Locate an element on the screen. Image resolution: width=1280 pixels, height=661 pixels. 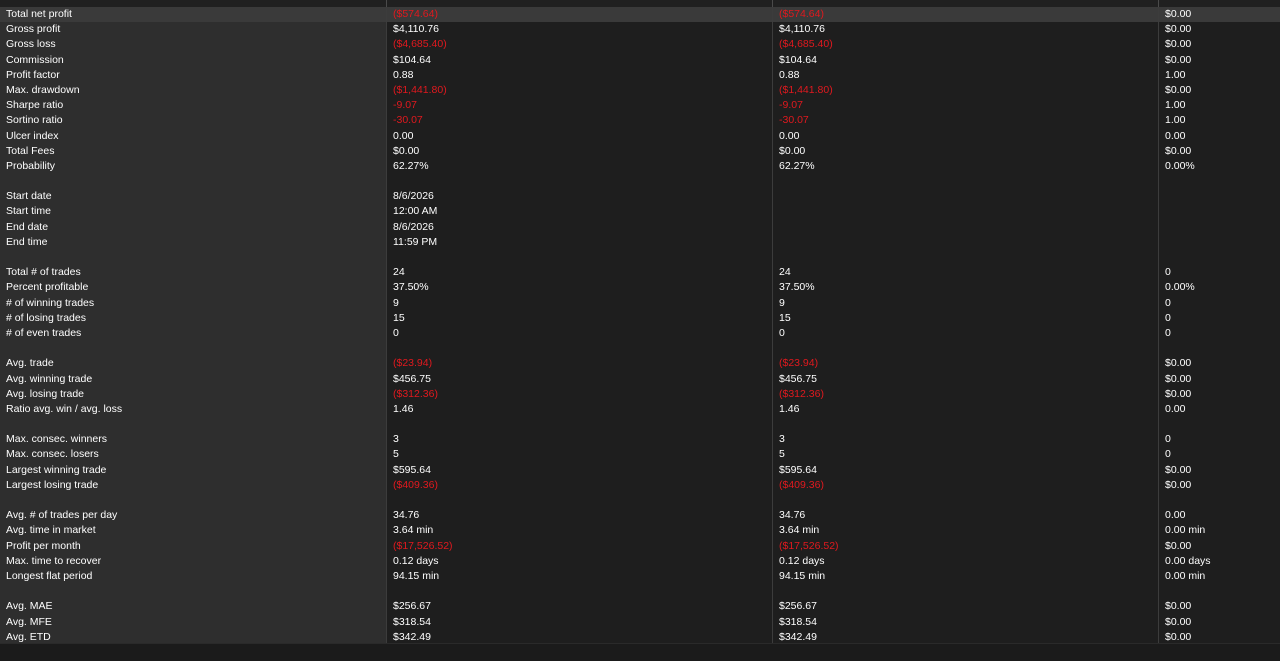
all-trades-value: 0.88 is located at coordinates (579, 75).